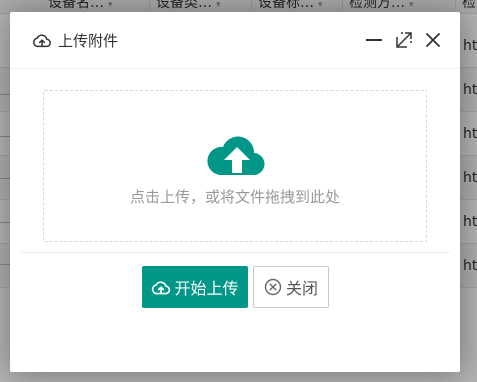 Image resolution: width=477 pixels, height=382 pixels. What do you see at coordinates (234, 197) in the screenshot?
I see `drop-zone-hint: 点击上传，或将文件拖拽到此处` at bounding box center [234, 197].